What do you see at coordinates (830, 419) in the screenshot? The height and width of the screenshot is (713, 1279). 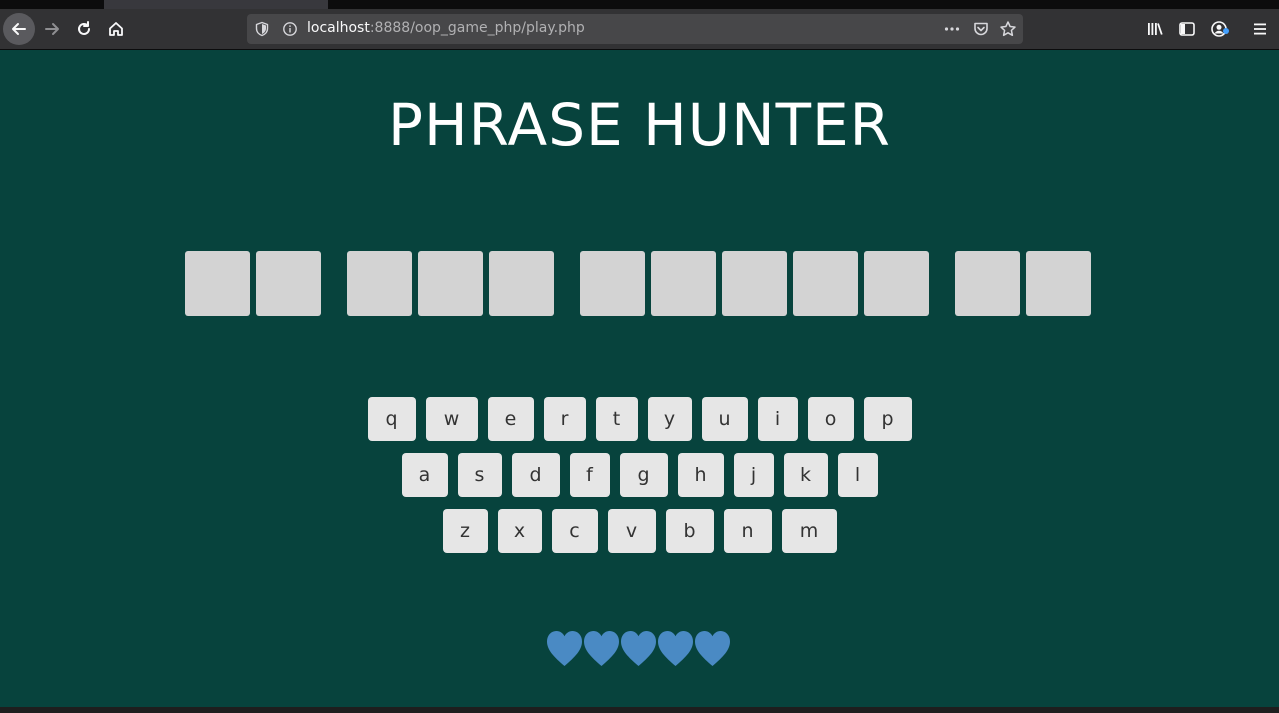 I see `key-o: o` at bounding box center [830, 419].